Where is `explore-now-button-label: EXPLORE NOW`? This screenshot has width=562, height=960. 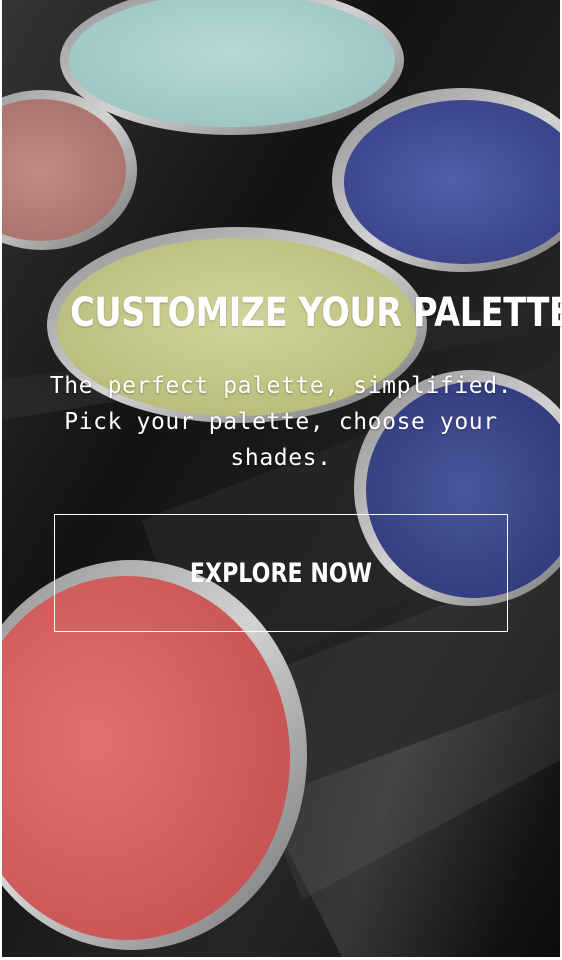
explore-now-button-label: EXPLORE NOW is located at coordinates (281, 573).